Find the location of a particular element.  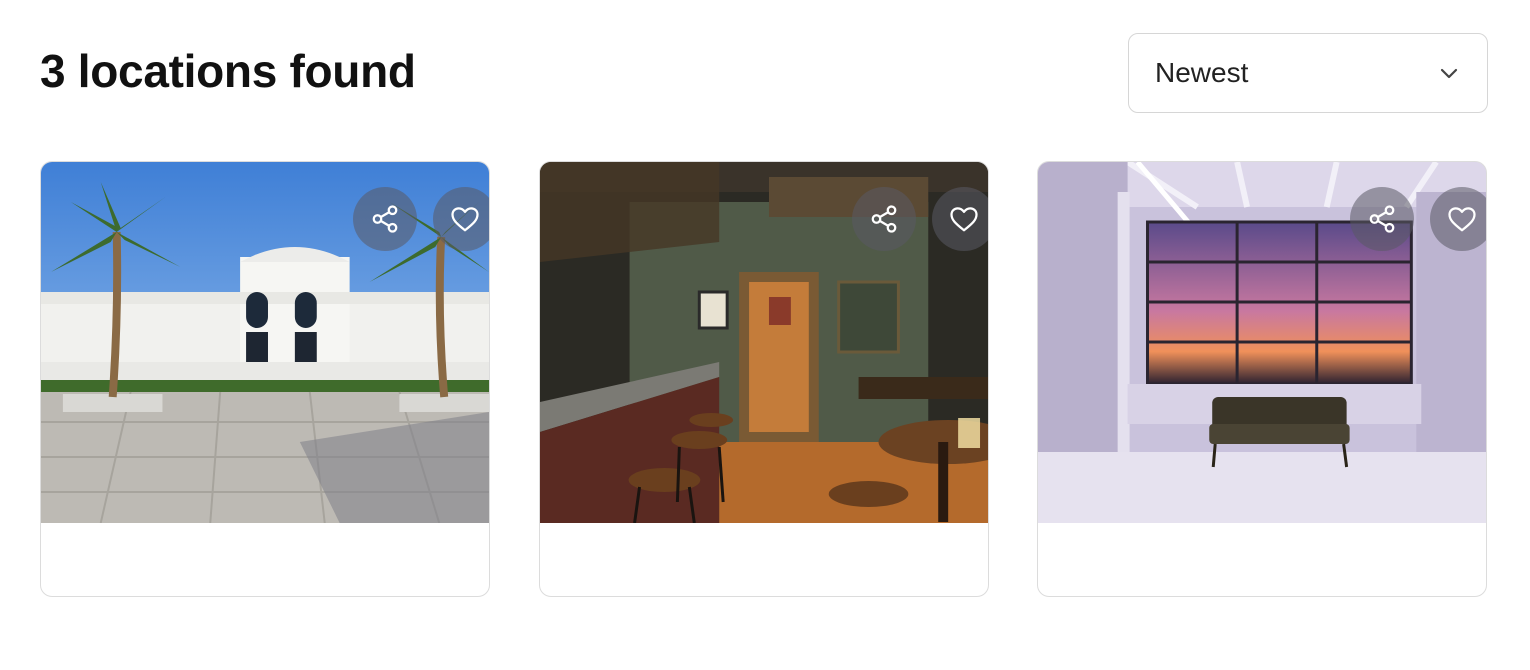

sort-selected-value: Newest is located at coordinates (1202, 72).